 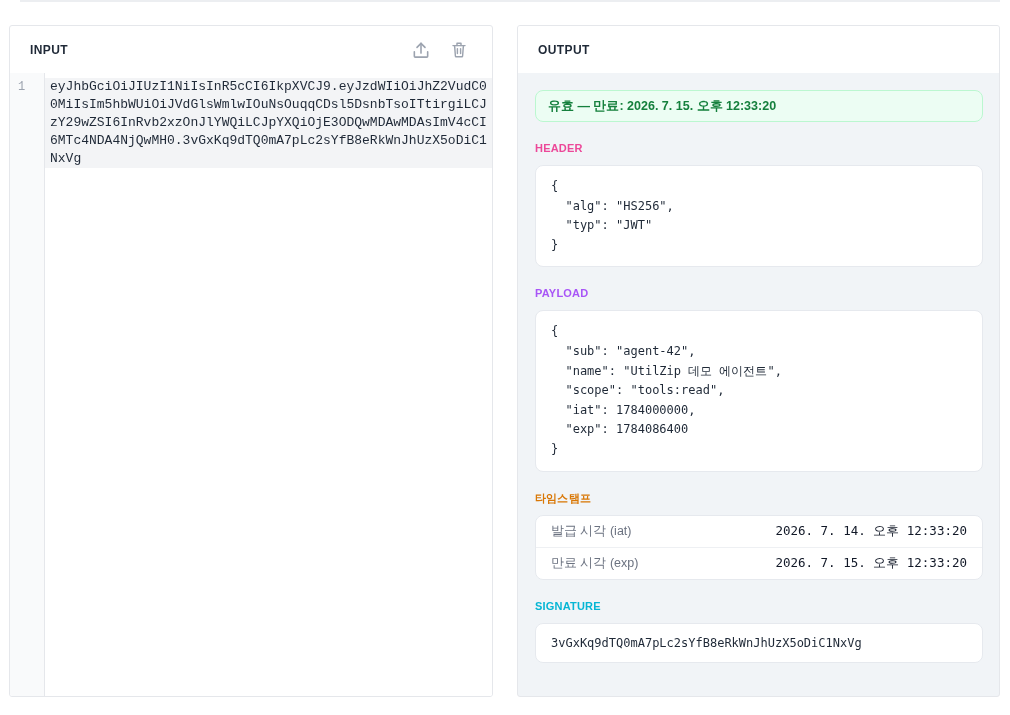 What do you see at coordinates (459, 49) in the screenshot?
I see `trash-icon` at bounding box center [459, 49].